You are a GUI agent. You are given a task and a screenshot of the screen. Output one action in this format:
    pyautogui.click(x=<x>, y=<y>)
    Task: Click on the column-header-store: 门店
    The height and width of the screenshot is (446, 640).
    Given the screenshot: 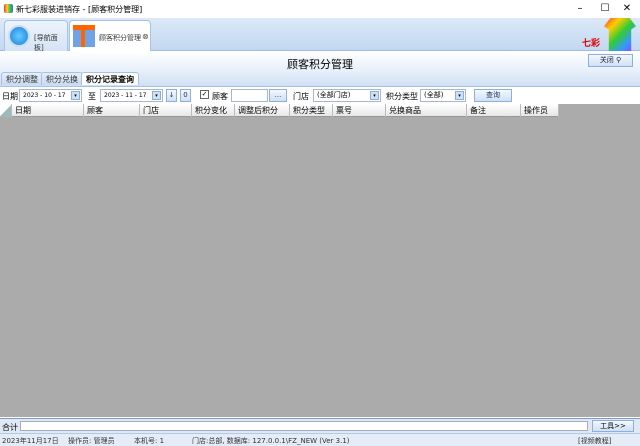 What is the action you would take?
    pyautogui.click(x=166, y=110)
    